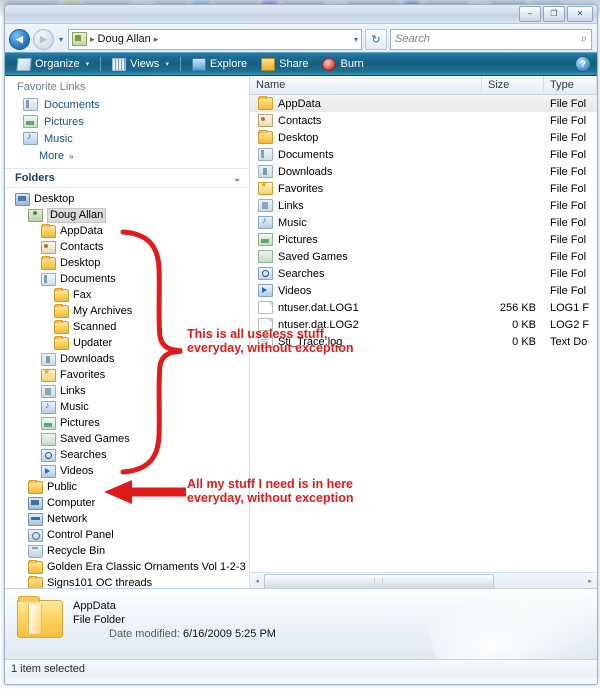  What do you see at coordinates (80, 263) in the screenshot?
I see `tree-item-label: Desktop` at bounding box center [80, 263].